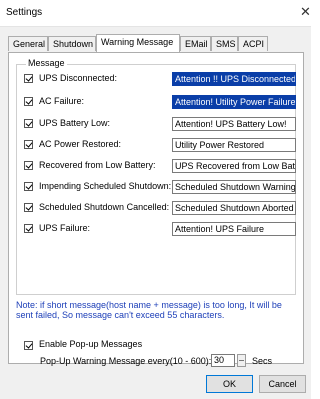  What do you see at coordinates (138, 43) in the screenshot?
I see `tab-warning-message: Warning Message` at bounding box center [138, 43].